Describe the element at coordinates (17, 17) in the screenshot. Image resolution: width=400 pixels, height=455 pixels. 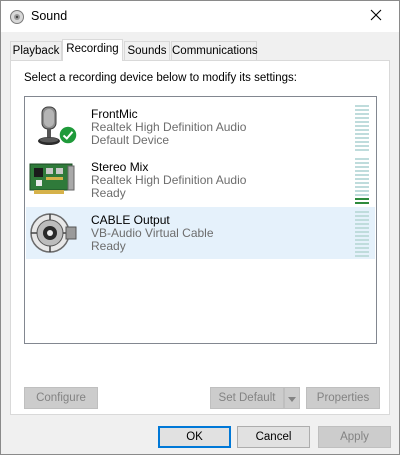
I see `speaker-icon` at that location.